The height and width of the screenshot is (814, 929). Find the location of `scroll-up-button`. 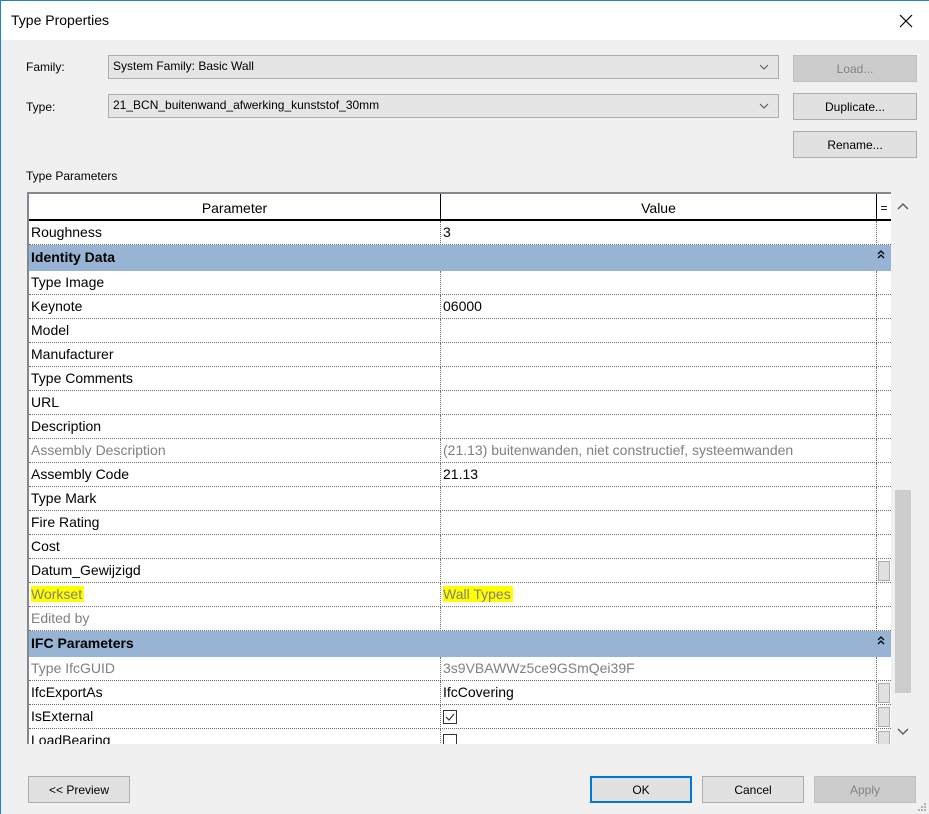

scroll-up-button is located at coordinates (903, 206).